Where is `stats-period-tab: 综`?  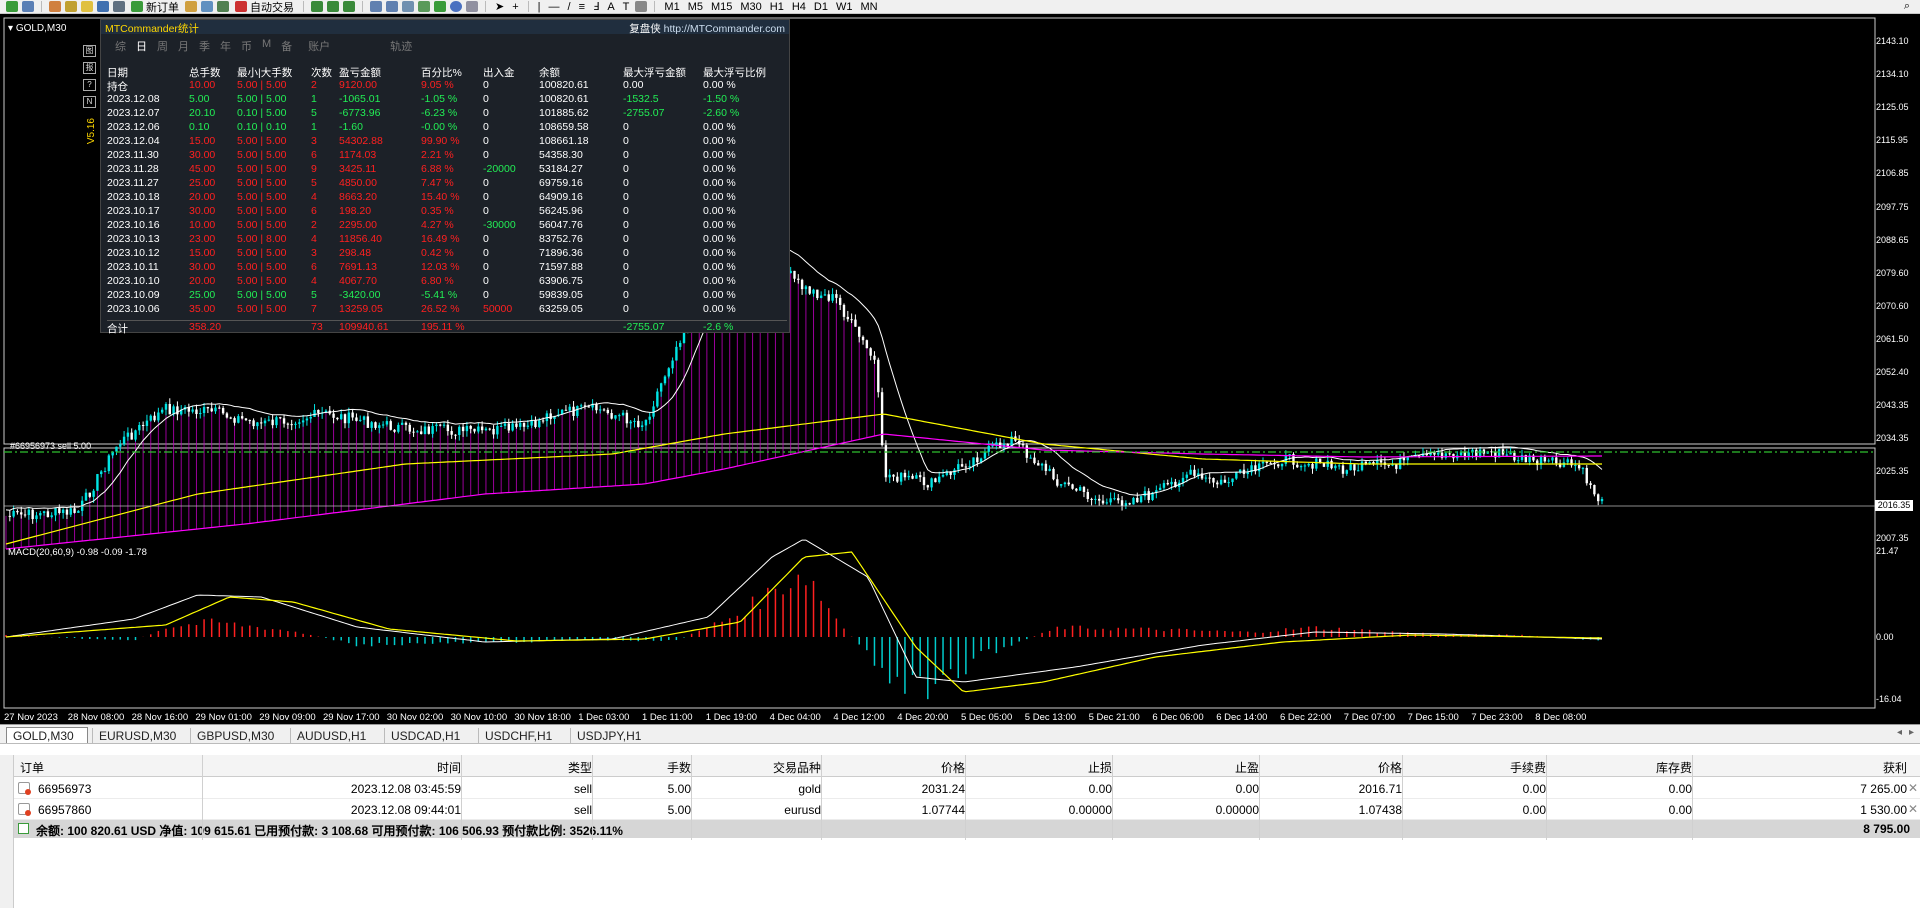 stats-period-tab: 综 is located at coordinates (120, 45).